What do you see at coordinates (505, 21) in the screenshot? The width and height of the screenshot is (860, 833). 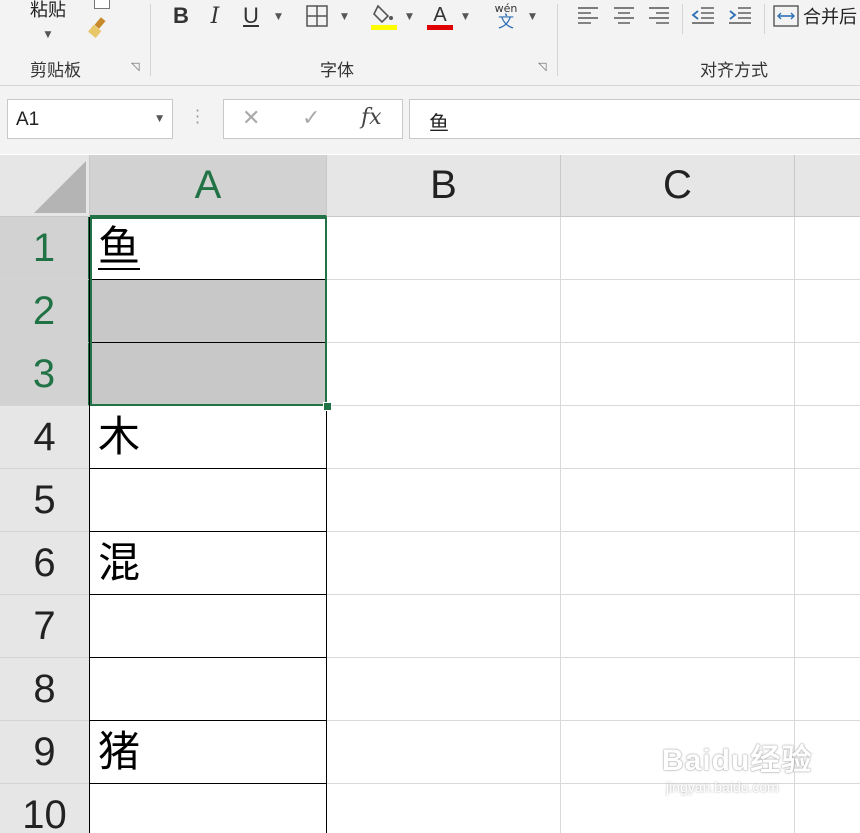 I see `phonetic-bottom-label: 文` at bounding box center [505, 21].